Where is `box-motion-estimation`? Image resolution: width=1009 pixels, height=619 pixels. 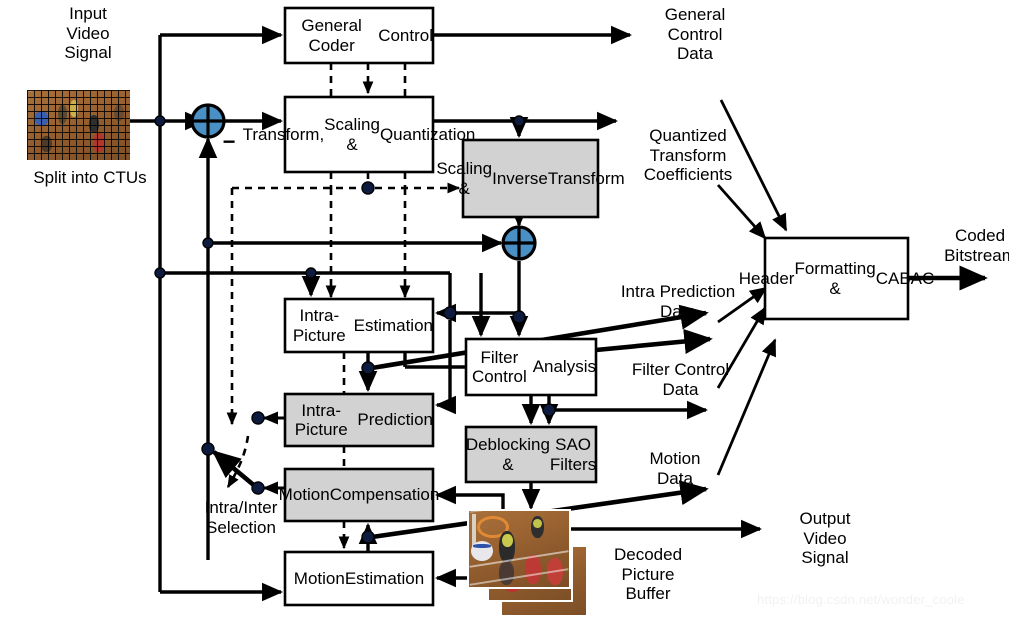 box-motion-estimation is located at coordinates (359, 578).